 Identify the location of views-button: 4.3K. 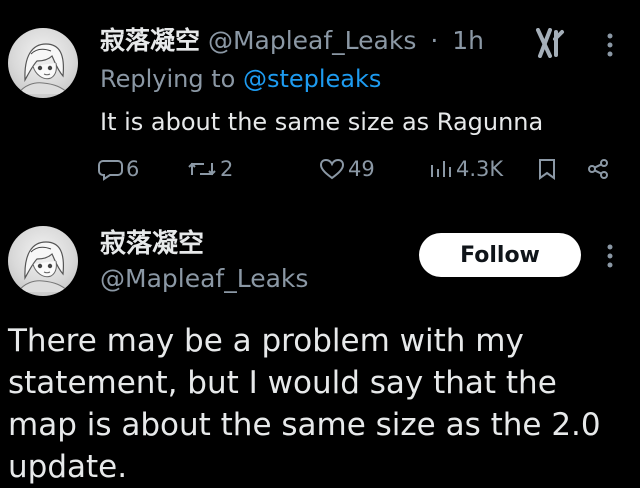
(465, 169).